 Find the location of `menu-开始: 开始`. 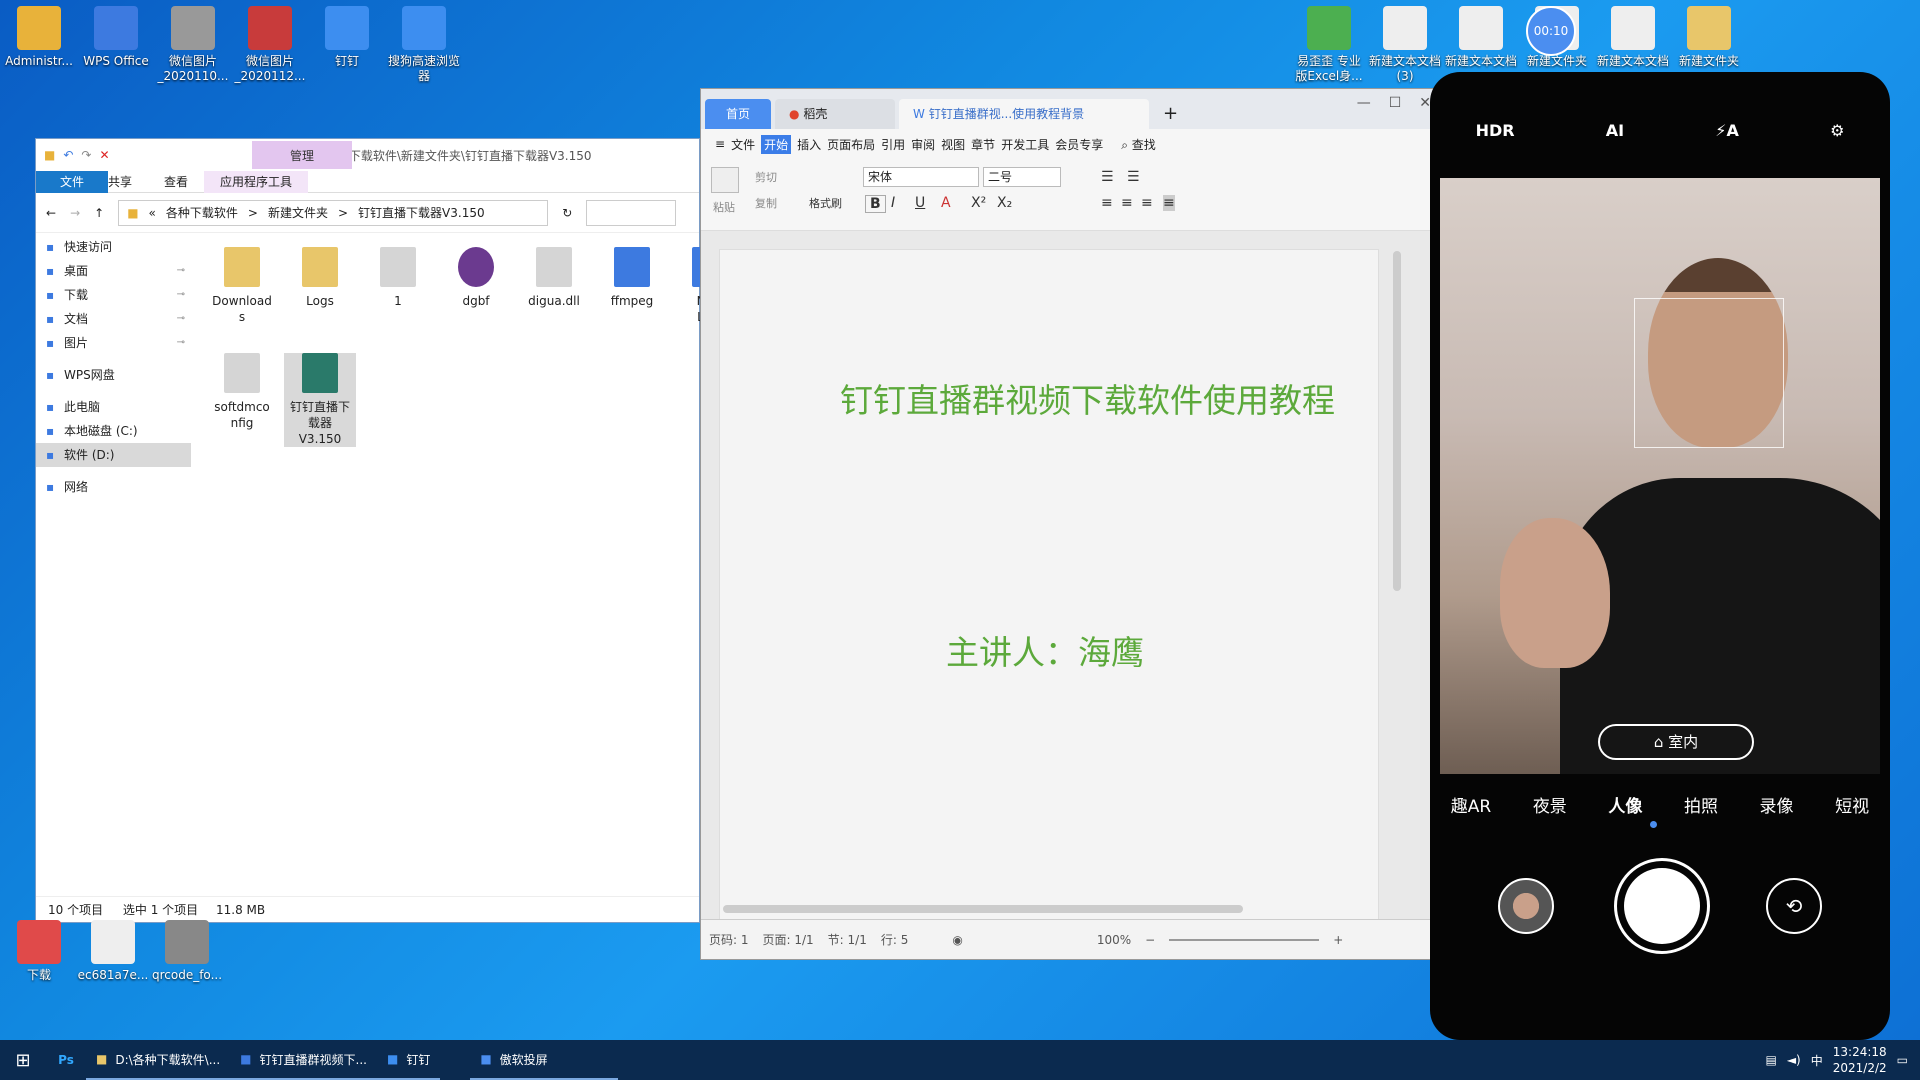

menu-开始: 开始 is located at coordinates (776, 144).